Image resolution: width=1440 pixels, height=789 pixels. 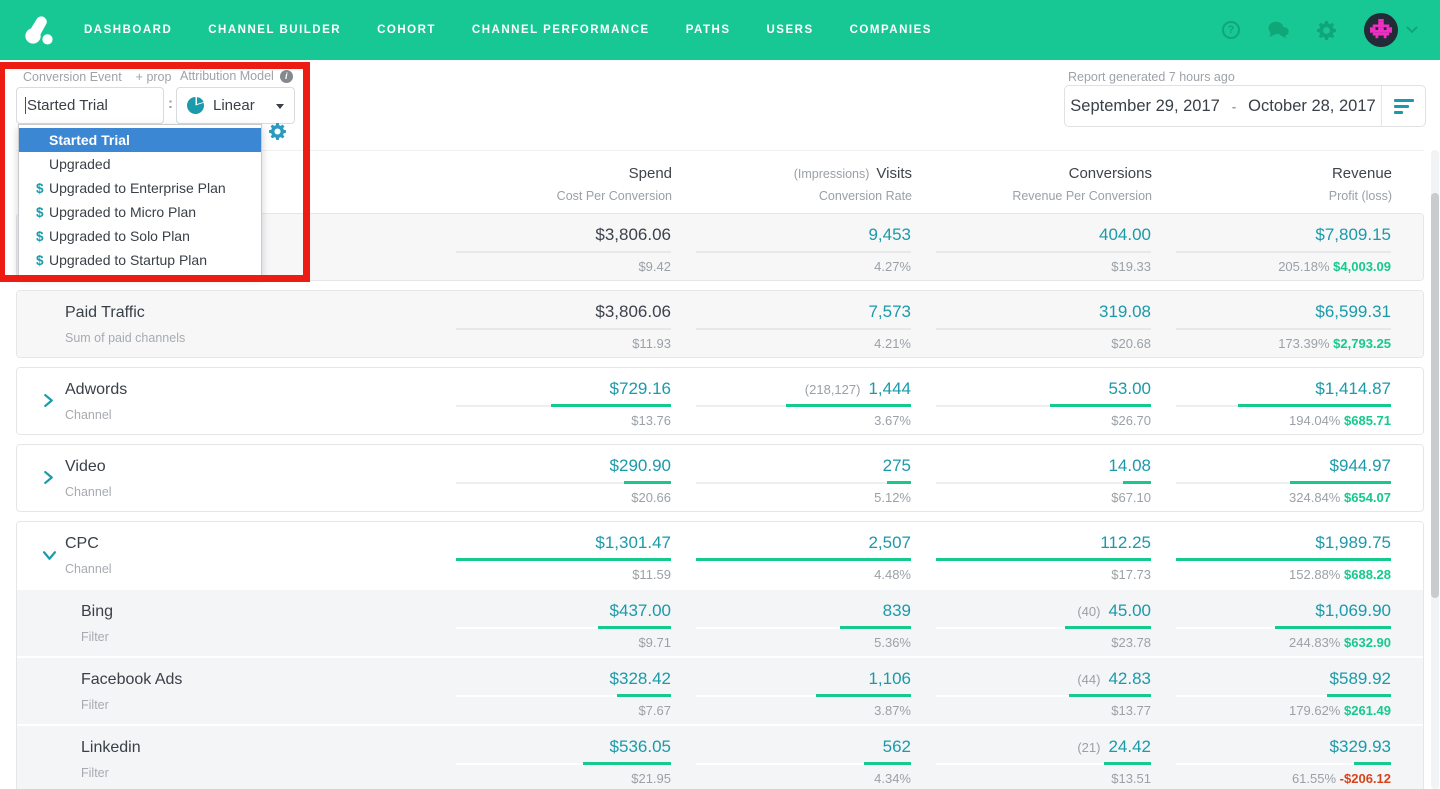 What do you see at coordinates (640, 611) in the screenshot?
I see `spend-value: $437.00` at bounding box center [640, 611].